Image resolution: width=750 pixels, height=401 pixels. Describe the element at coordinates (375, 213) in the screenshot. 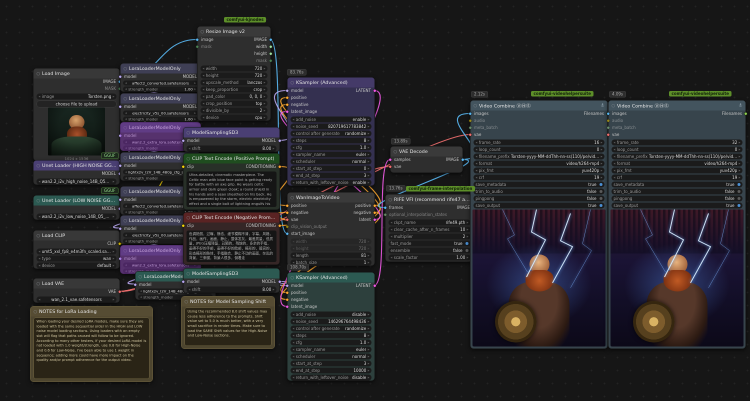

I see `output-port-negative` at that location.